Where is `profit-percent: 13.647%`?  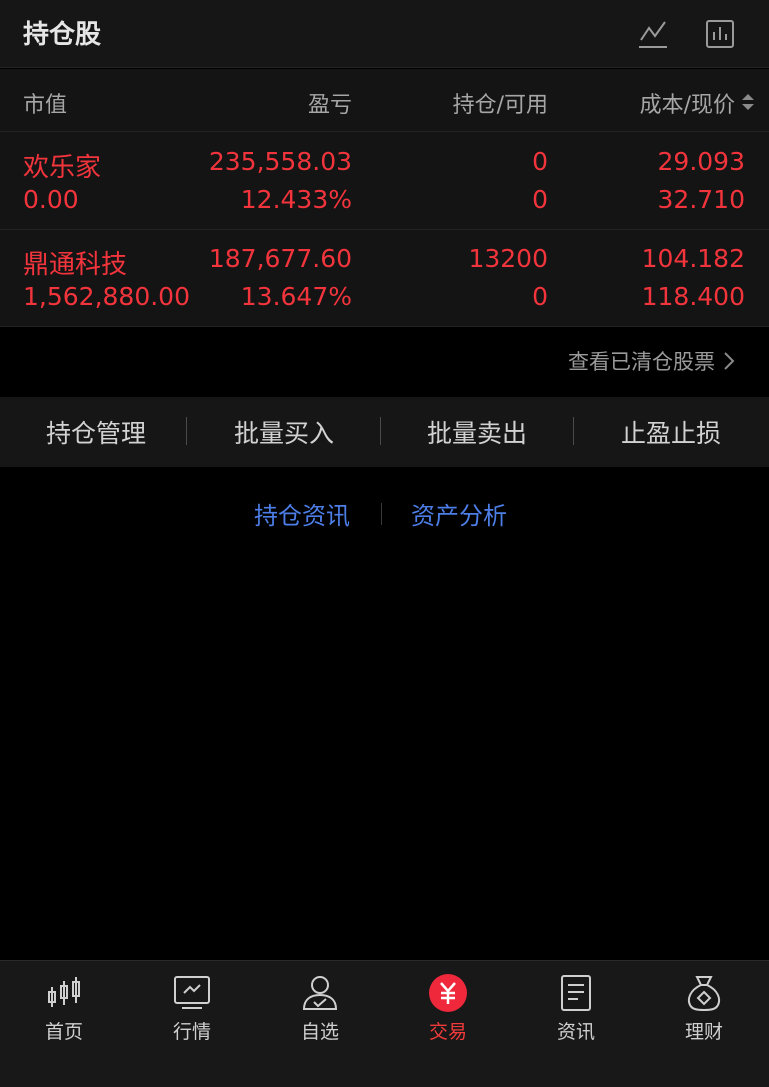 profit-percent: 13.647% is located at coordinates (296, 296).